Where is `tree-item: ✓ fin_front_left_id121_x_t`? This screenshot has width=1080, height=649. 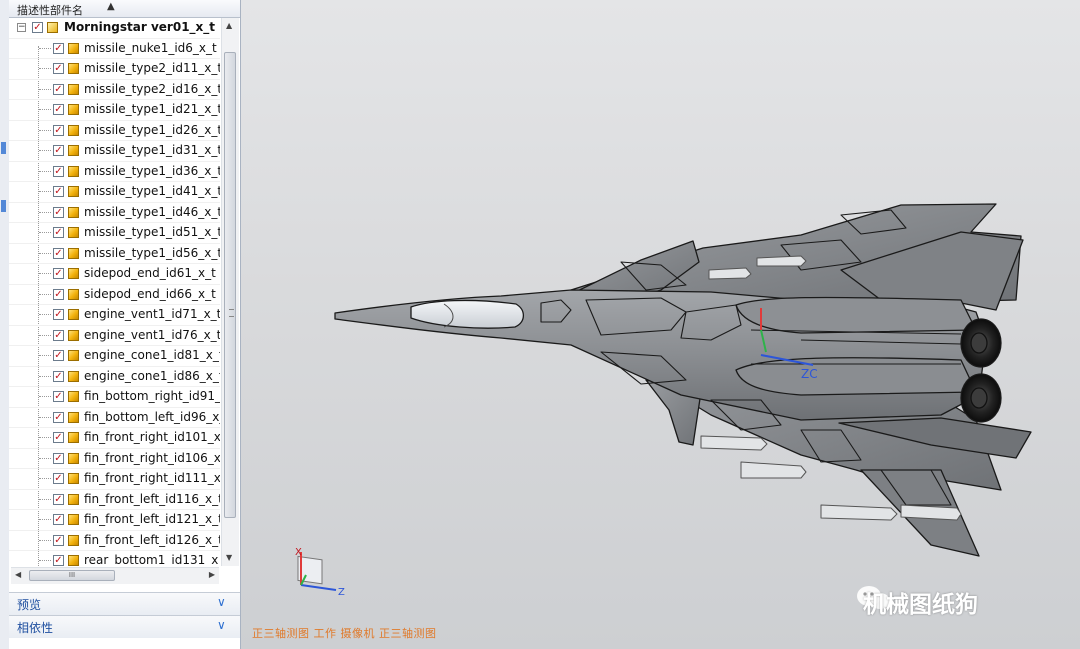
tree-item: ✓ fin_front_left_id121_x_t is located at coordinates (114, 520).